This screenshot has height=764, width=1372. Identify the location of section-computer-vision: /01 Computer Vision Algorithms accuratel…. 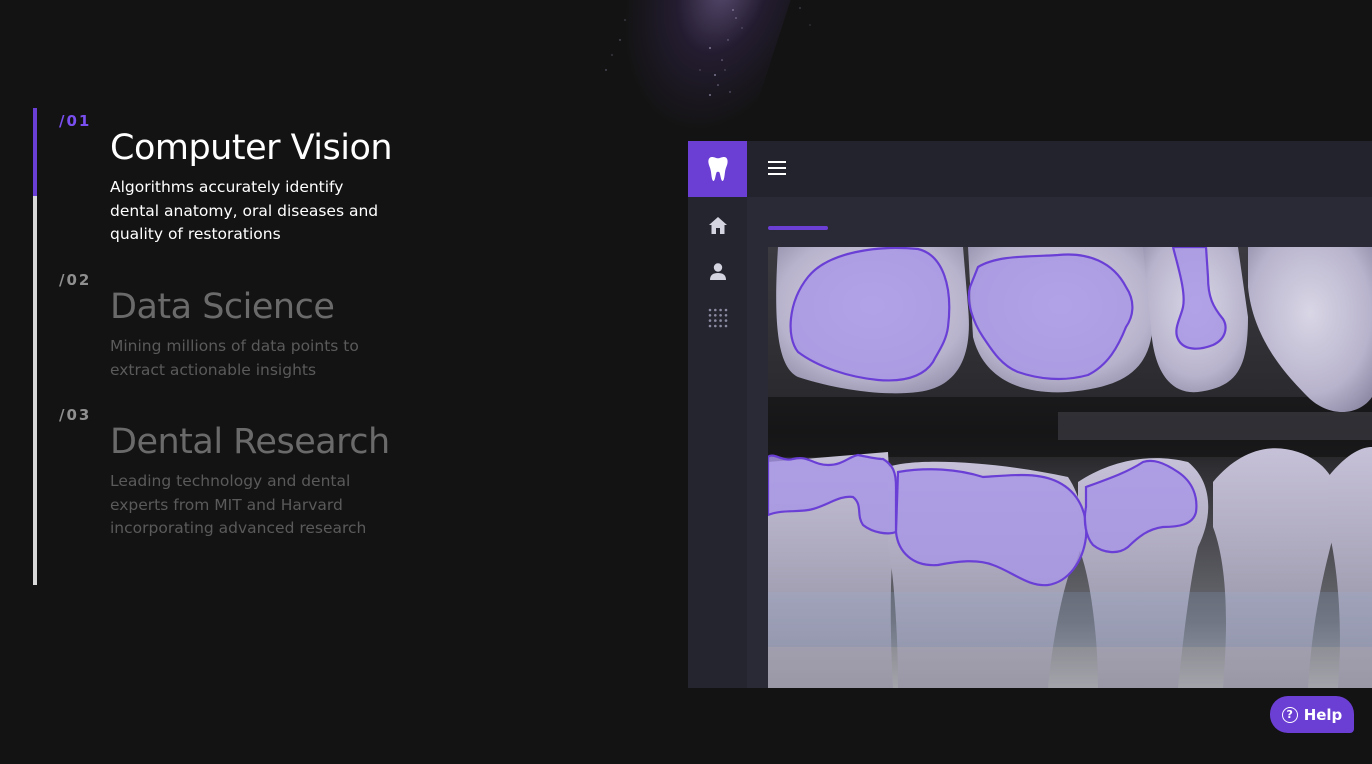
(226, 177).